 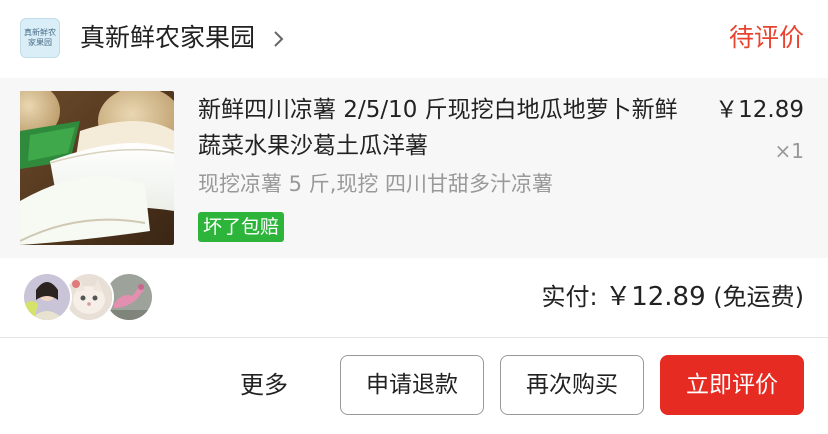 What do you see at coordinates (47, 297) in the screenshot?
I see `buyer-avatar` at bounding box center [47, 297].